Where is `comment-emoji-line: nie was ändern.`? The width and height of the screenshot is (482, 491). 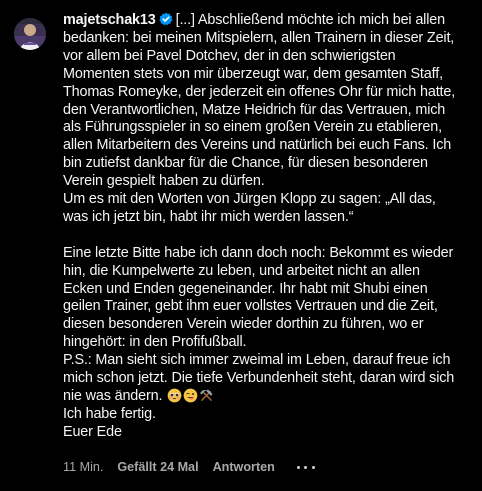
comment-emoji-line: nie was ändern. is located at coordinates (269, 397).